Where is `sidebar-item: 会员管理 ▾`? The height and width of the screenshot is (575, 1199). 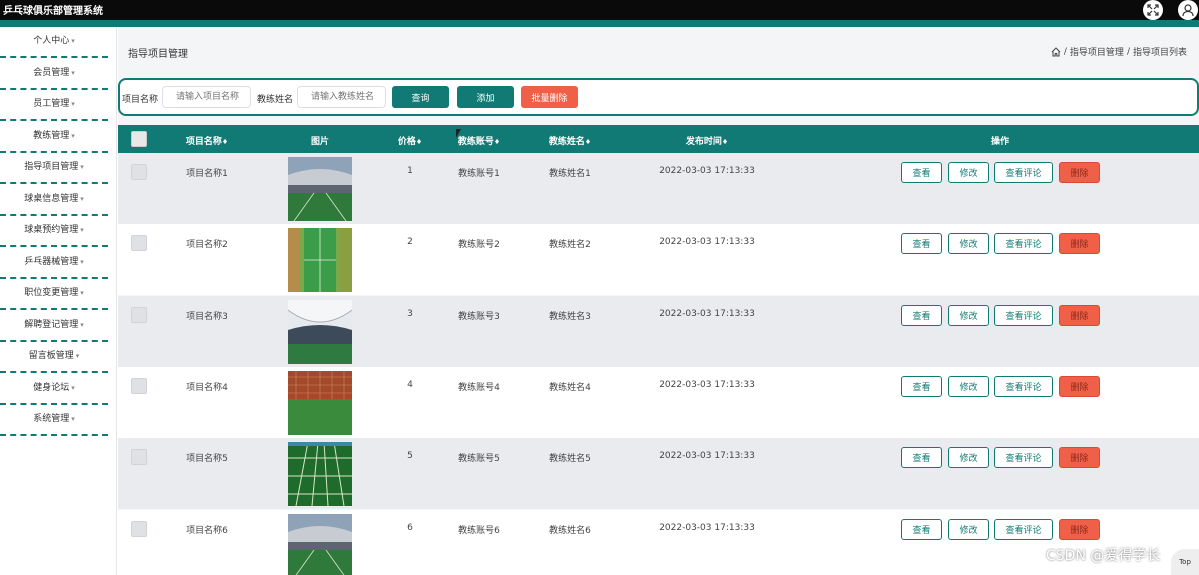 sidebar-item: 会员管理 ▾ is located at coordinates (54, 74).